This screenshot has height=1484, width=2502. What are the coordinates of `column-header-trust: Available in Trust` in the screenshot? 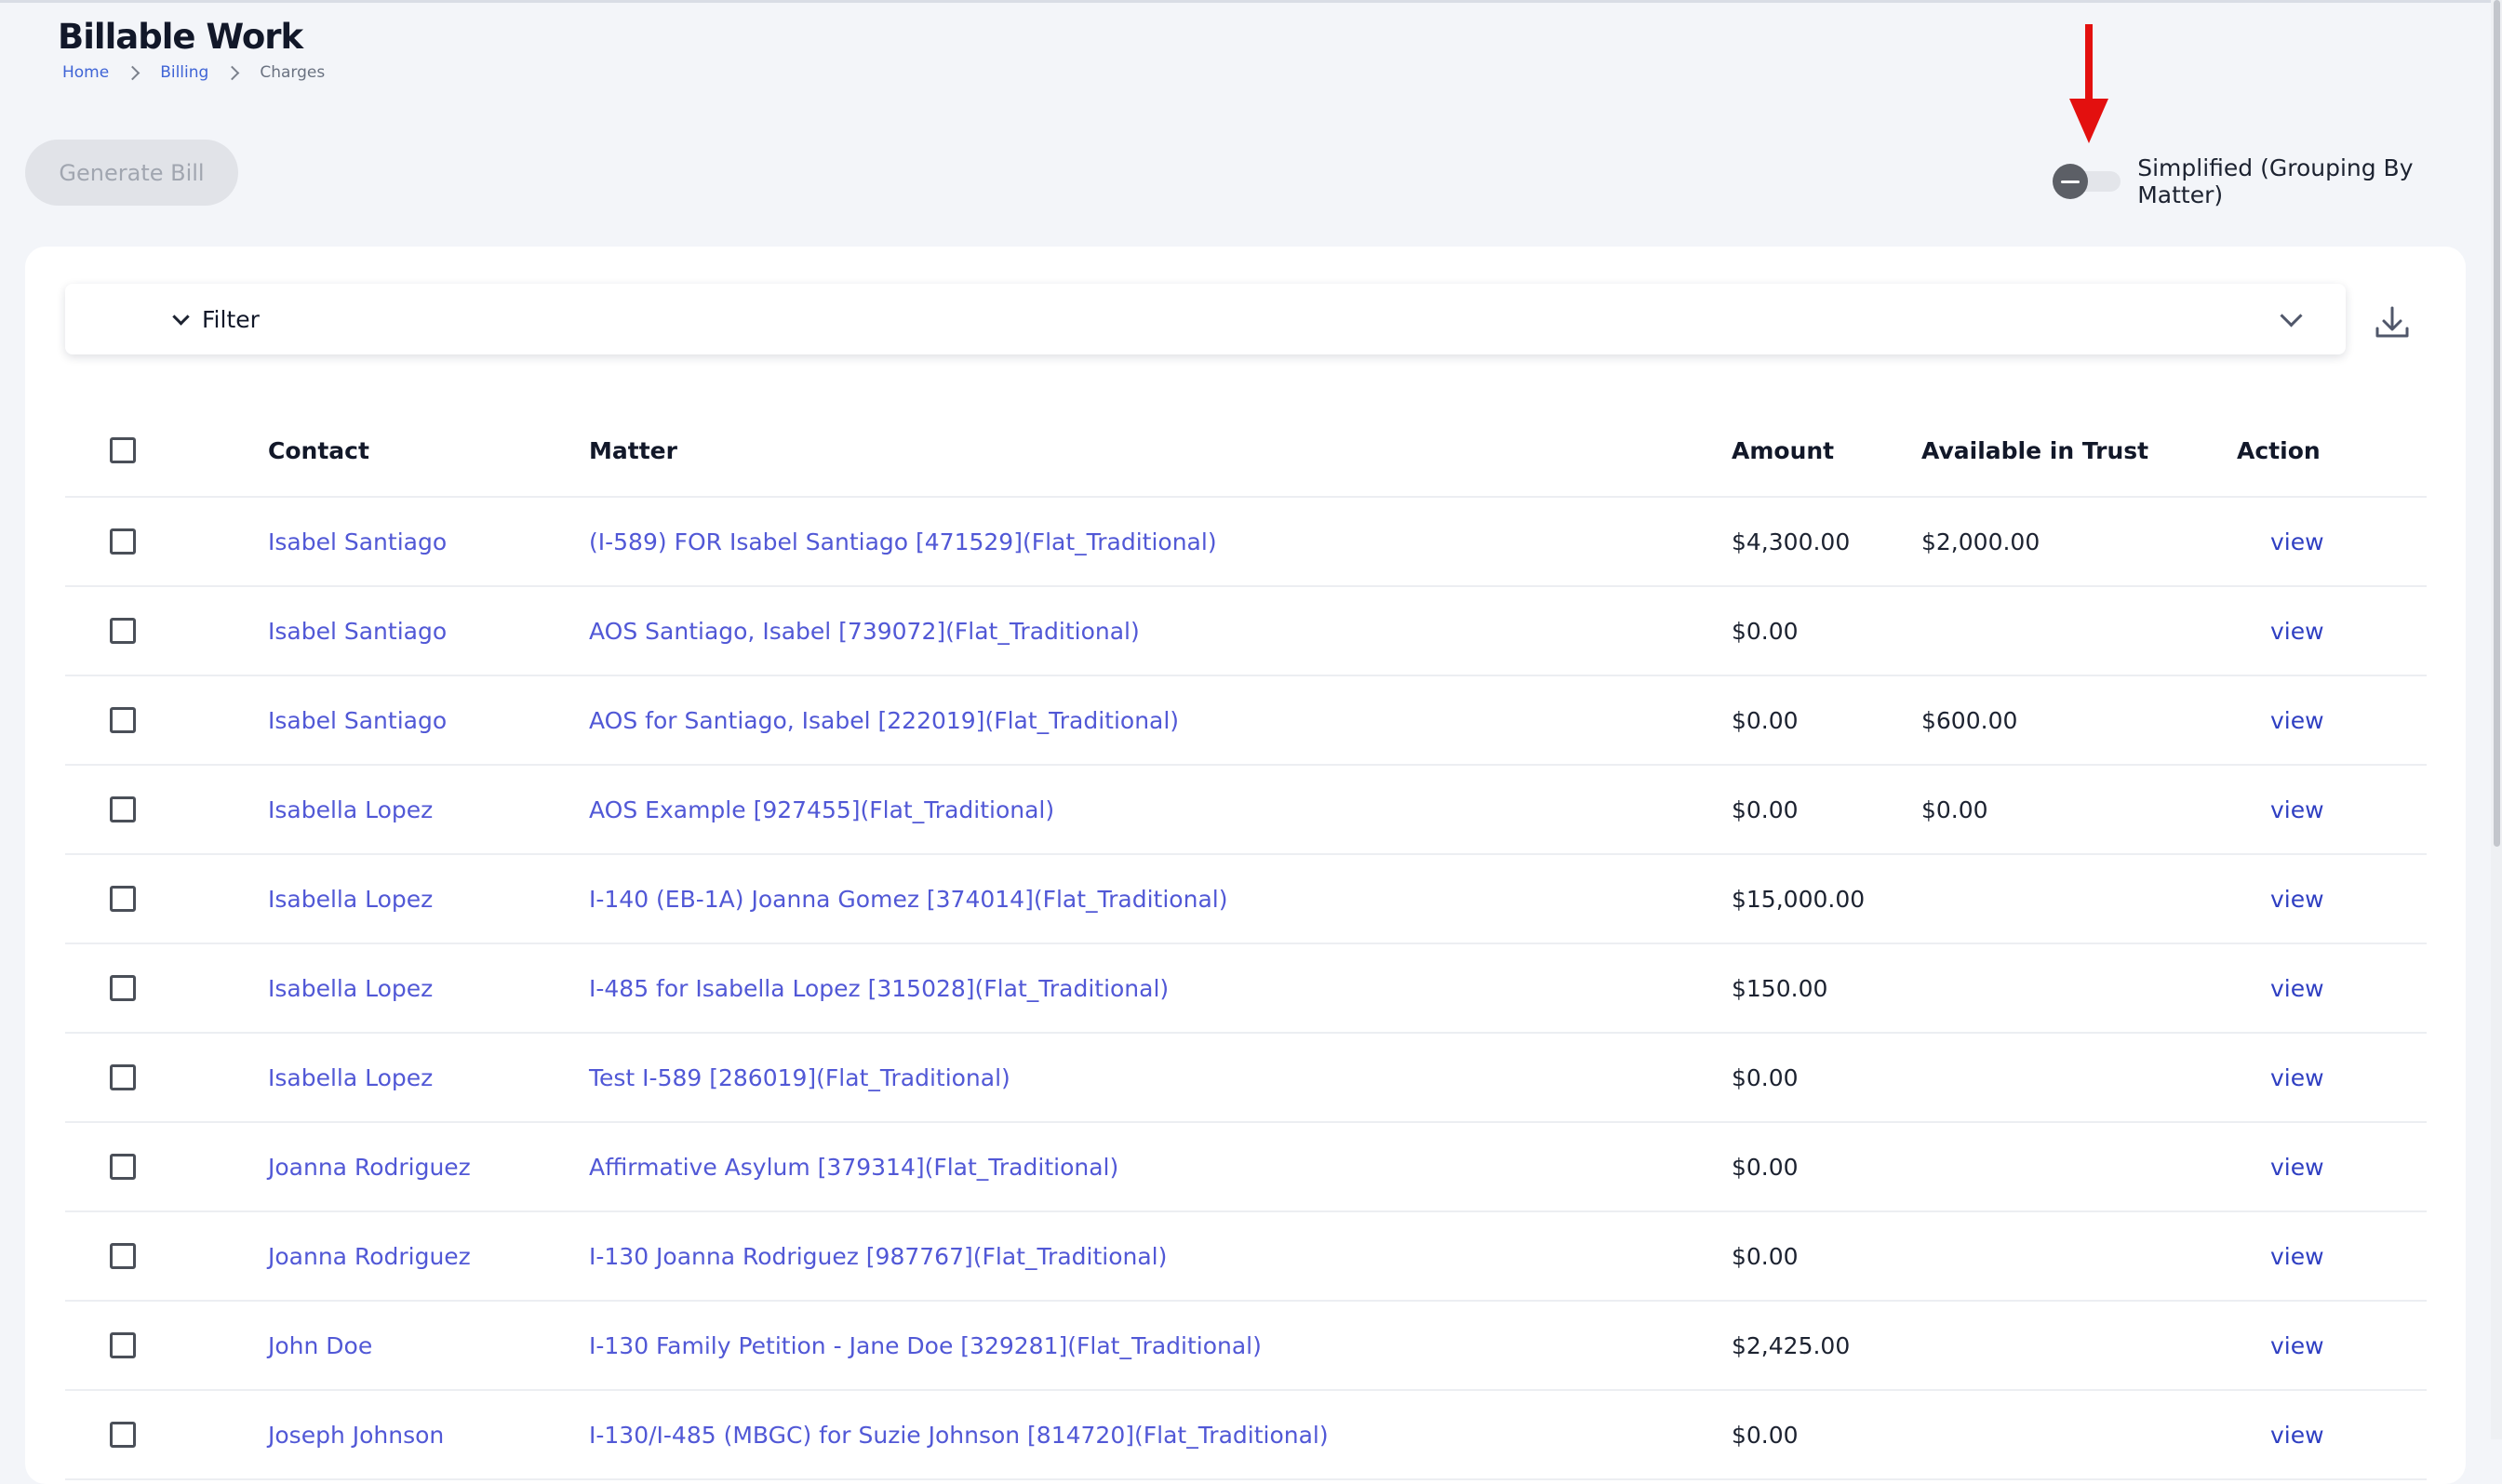 It's located at (2034, 450).